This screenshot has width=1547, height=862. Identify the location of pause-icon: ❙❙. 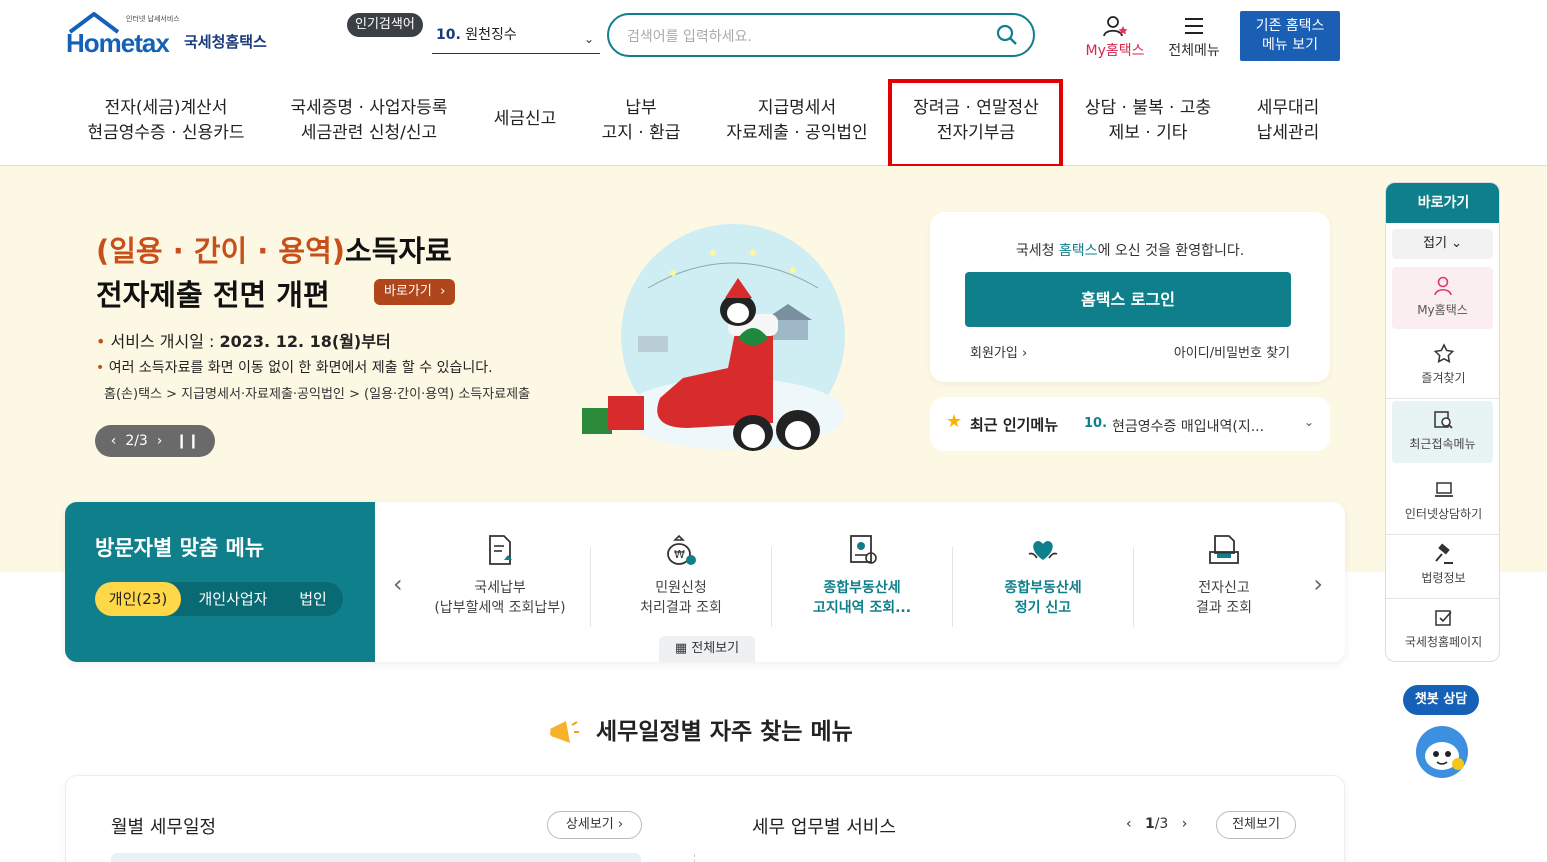
(187, 441).